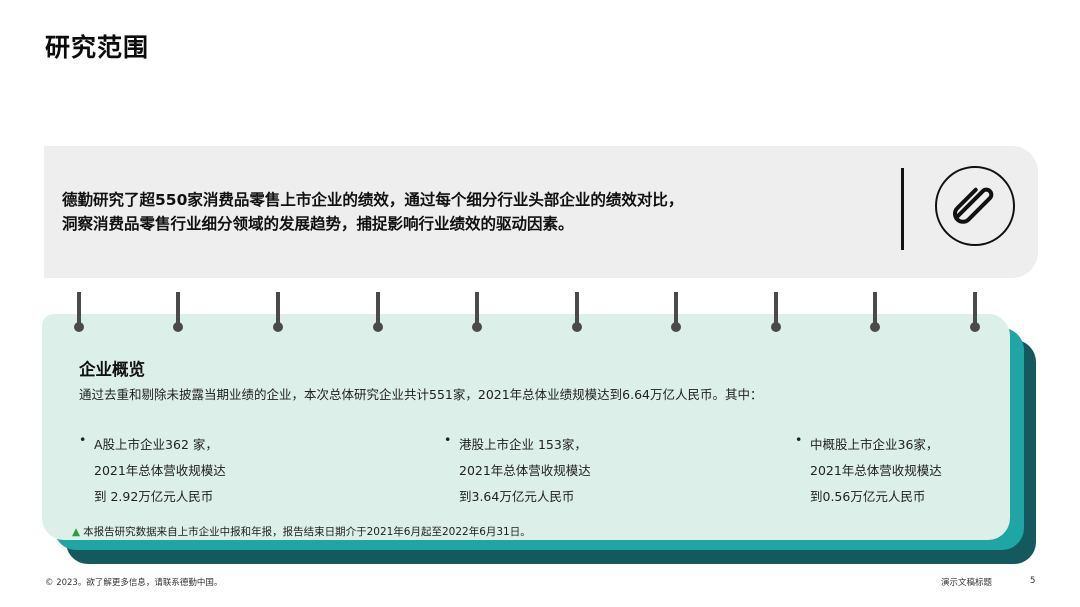 The height and width of the screenshot is (607, 1080). Describe the element at coordinates (874, 444) in the screenshot. I see `bullet-line: 中概股上市企业36家，` at that location.